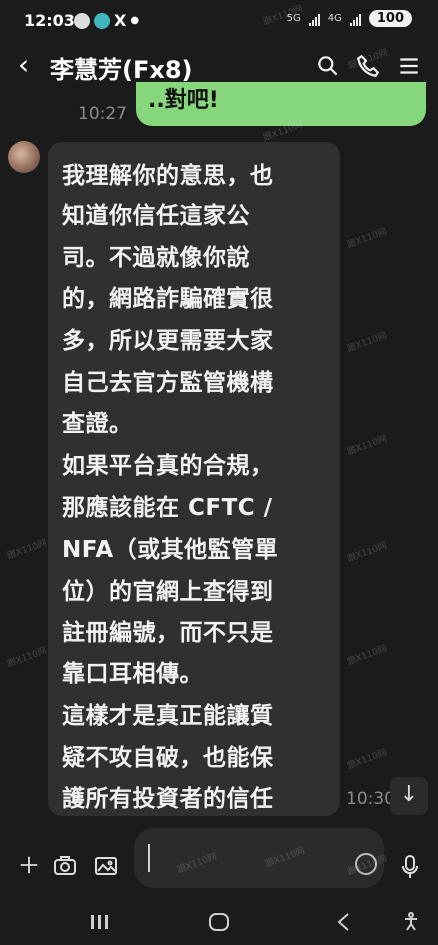  I want to click on accessibility-icon, so click(411, 922).